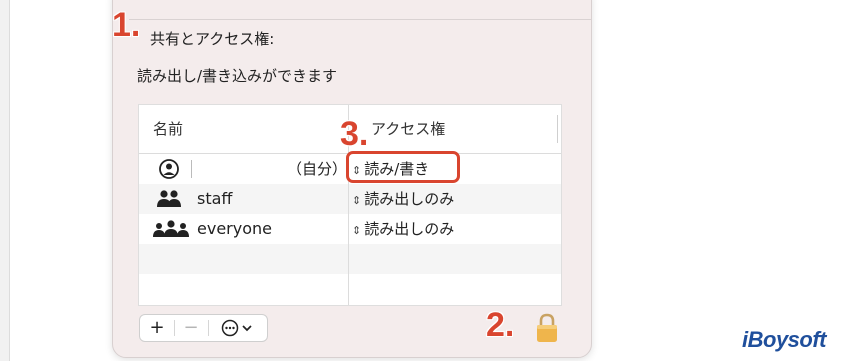  I want to click on watermark-logo: iBoysoft, so click(784, 339).